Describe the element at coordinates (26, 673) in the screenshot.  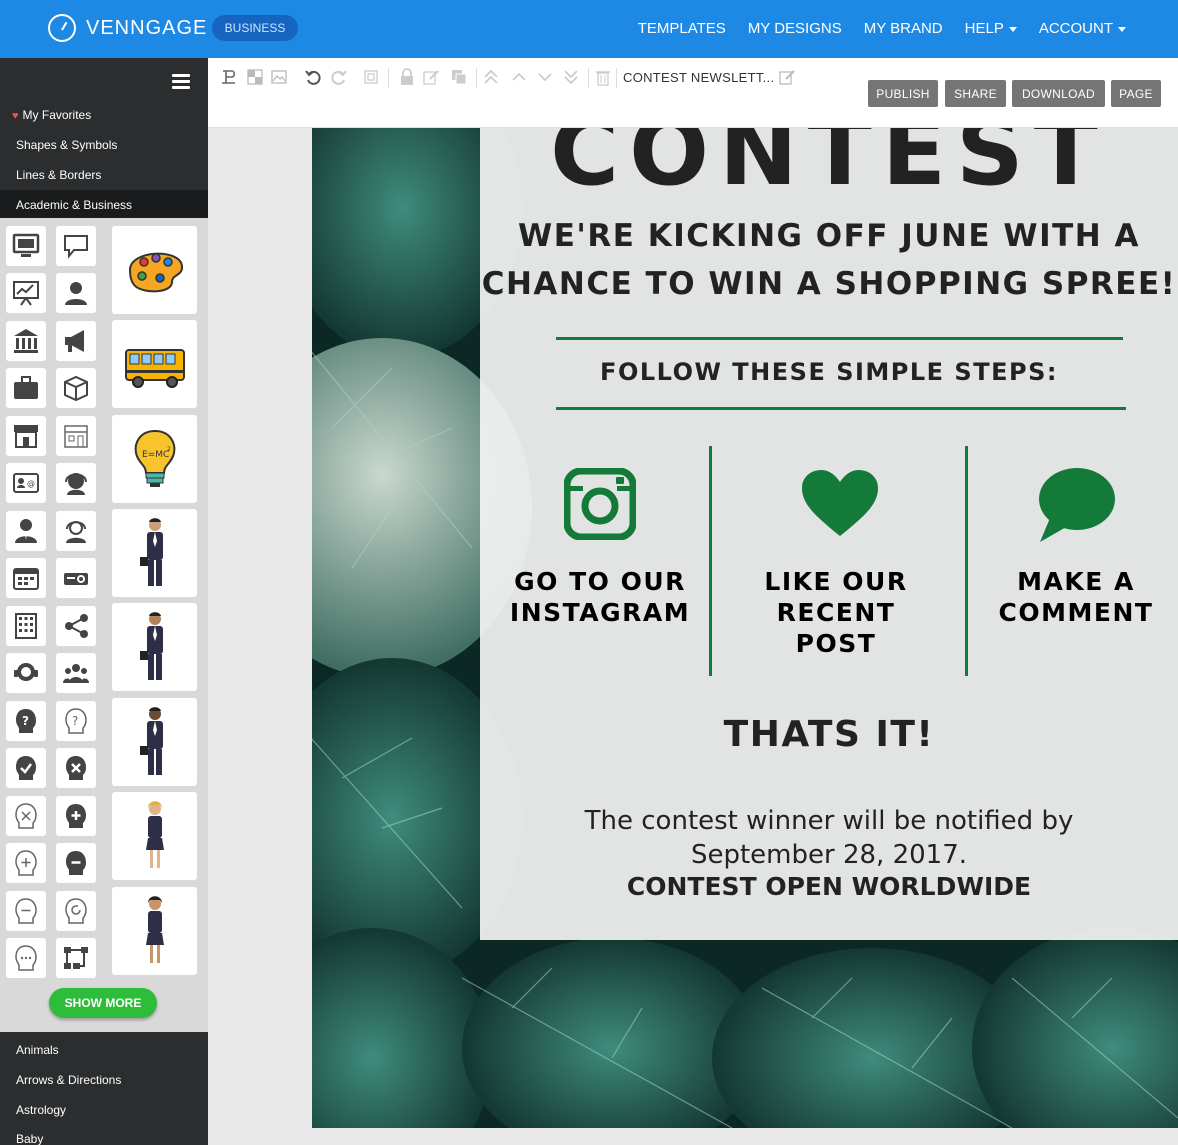
I see `headset-agent-icon` at that location.